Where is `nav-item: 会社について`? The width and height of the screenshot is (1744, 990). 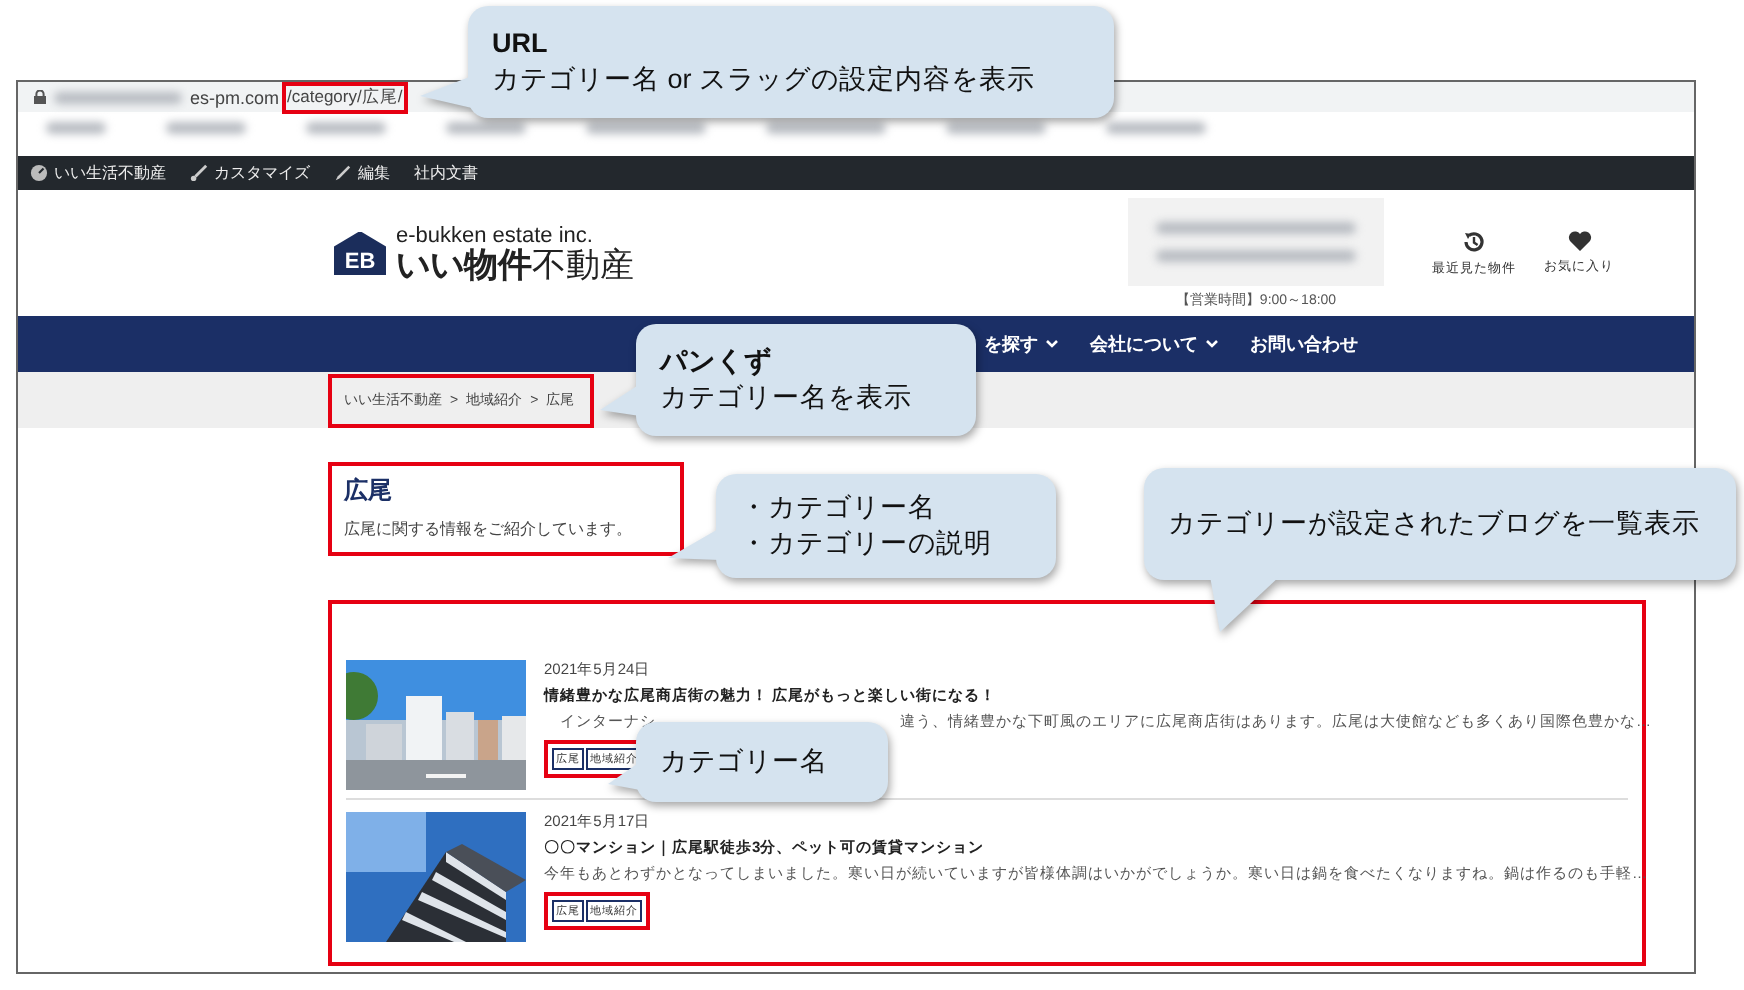 nav-item: 会社について is located at coordinates (1154, 344).